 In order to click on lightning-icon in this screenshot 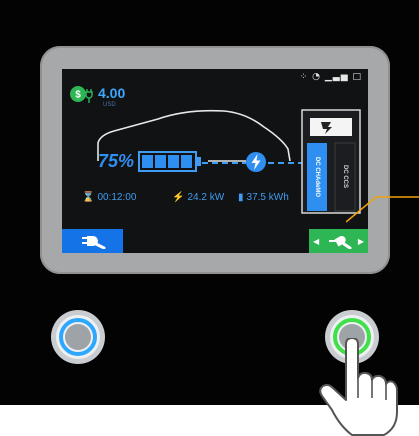, I will do `click(256, 162)`.